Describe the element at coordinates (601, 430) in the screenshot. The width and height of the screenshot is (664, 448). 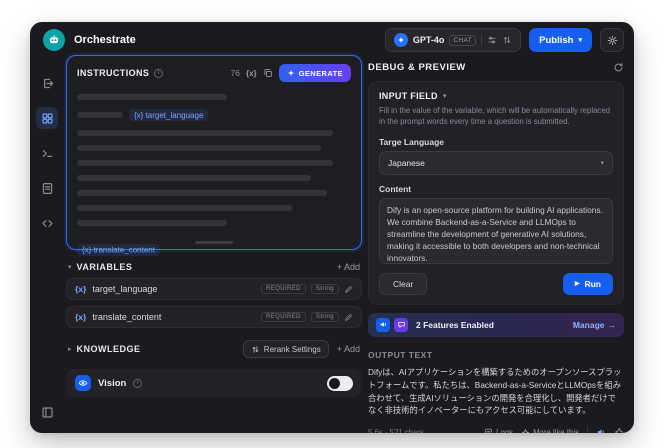
I see `speaker-icon` at that location.